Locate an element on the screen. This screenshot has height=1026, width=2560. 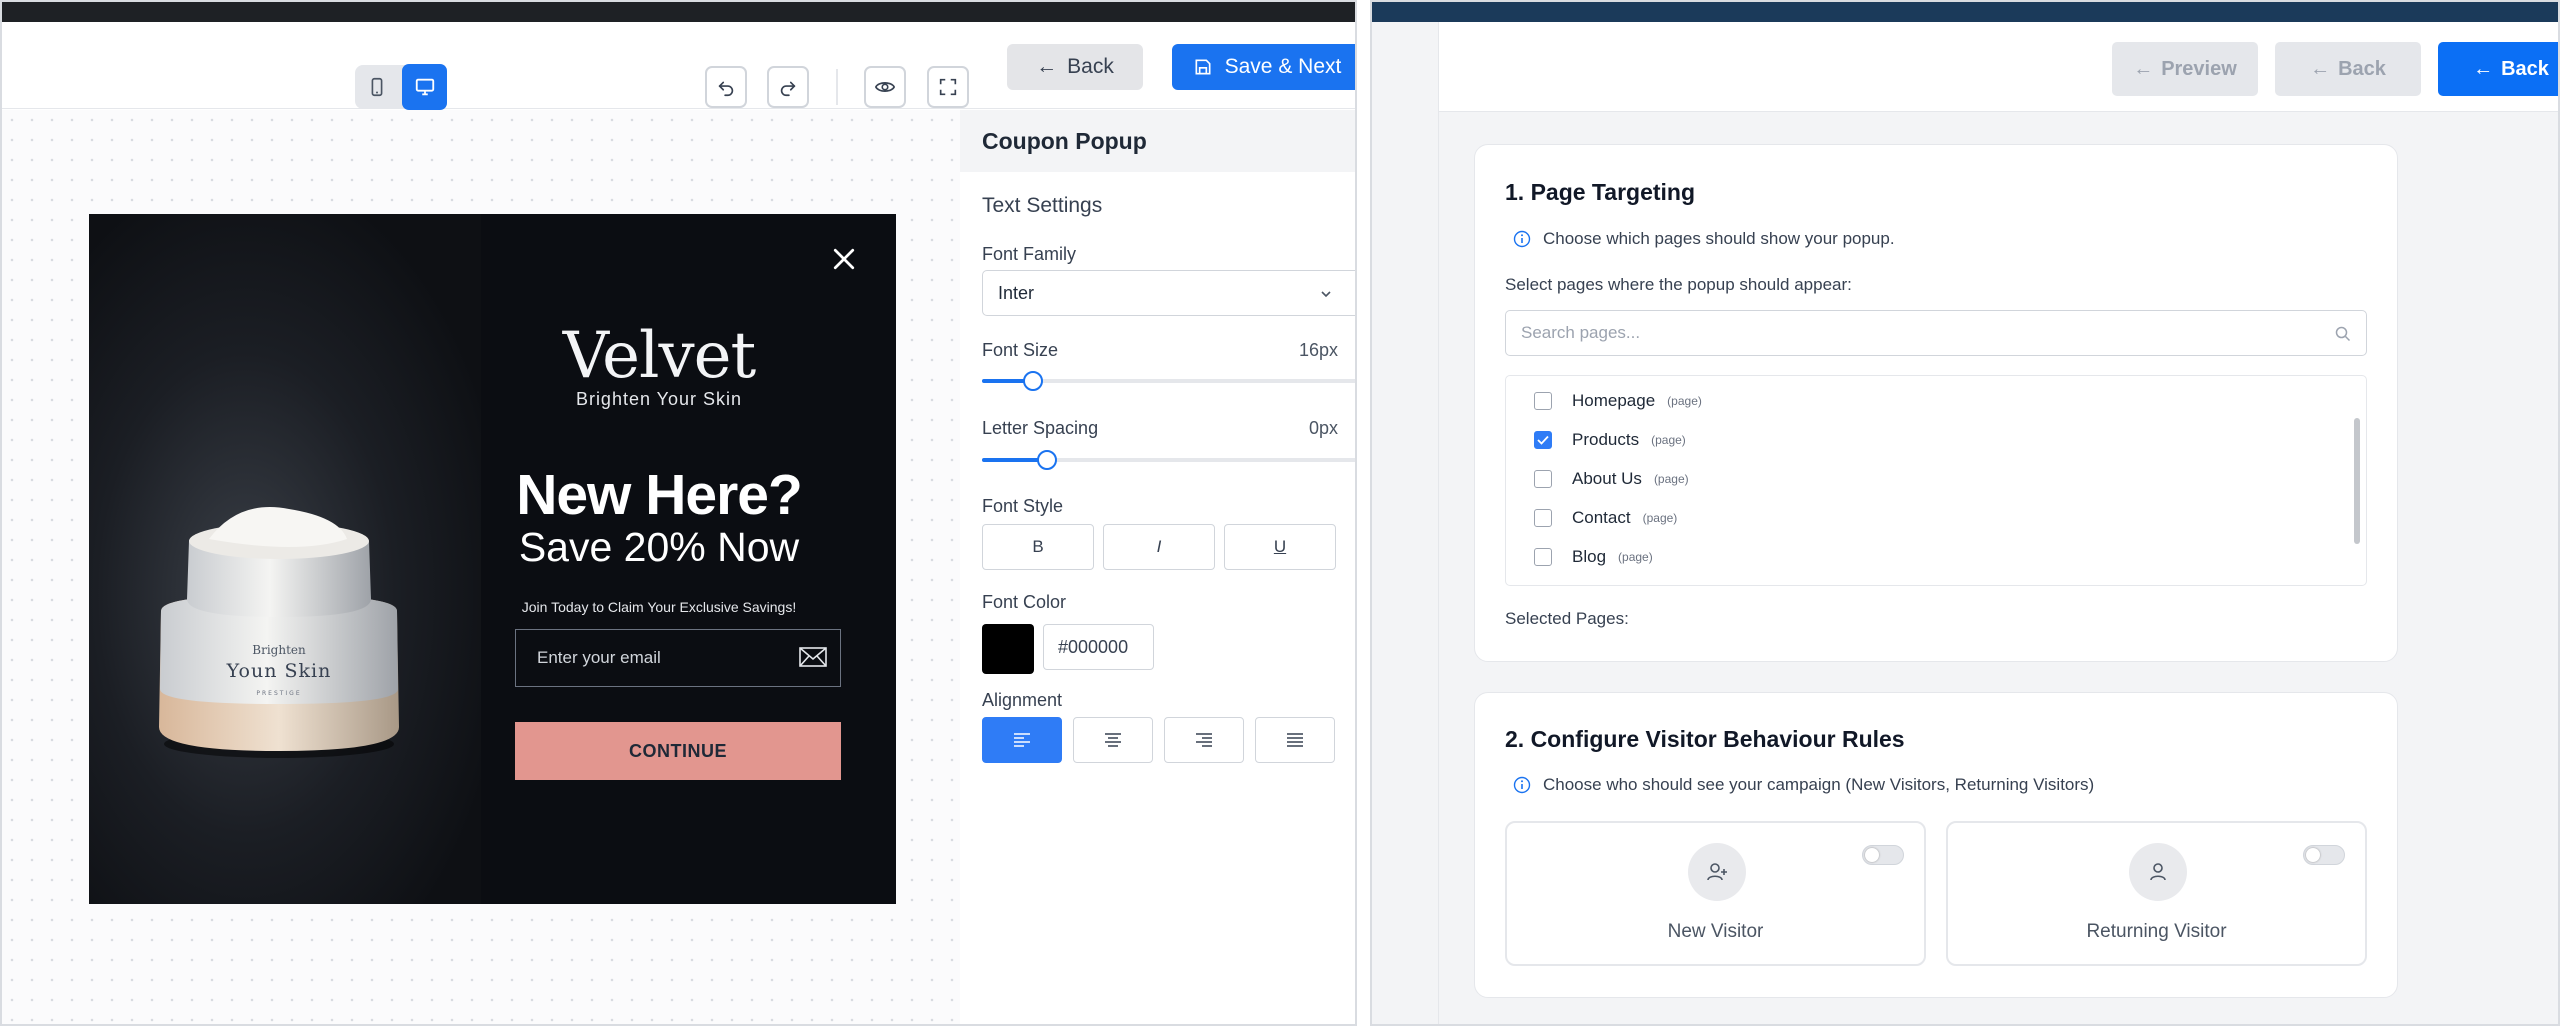
undo-icon is located at coordinates (726, 89).